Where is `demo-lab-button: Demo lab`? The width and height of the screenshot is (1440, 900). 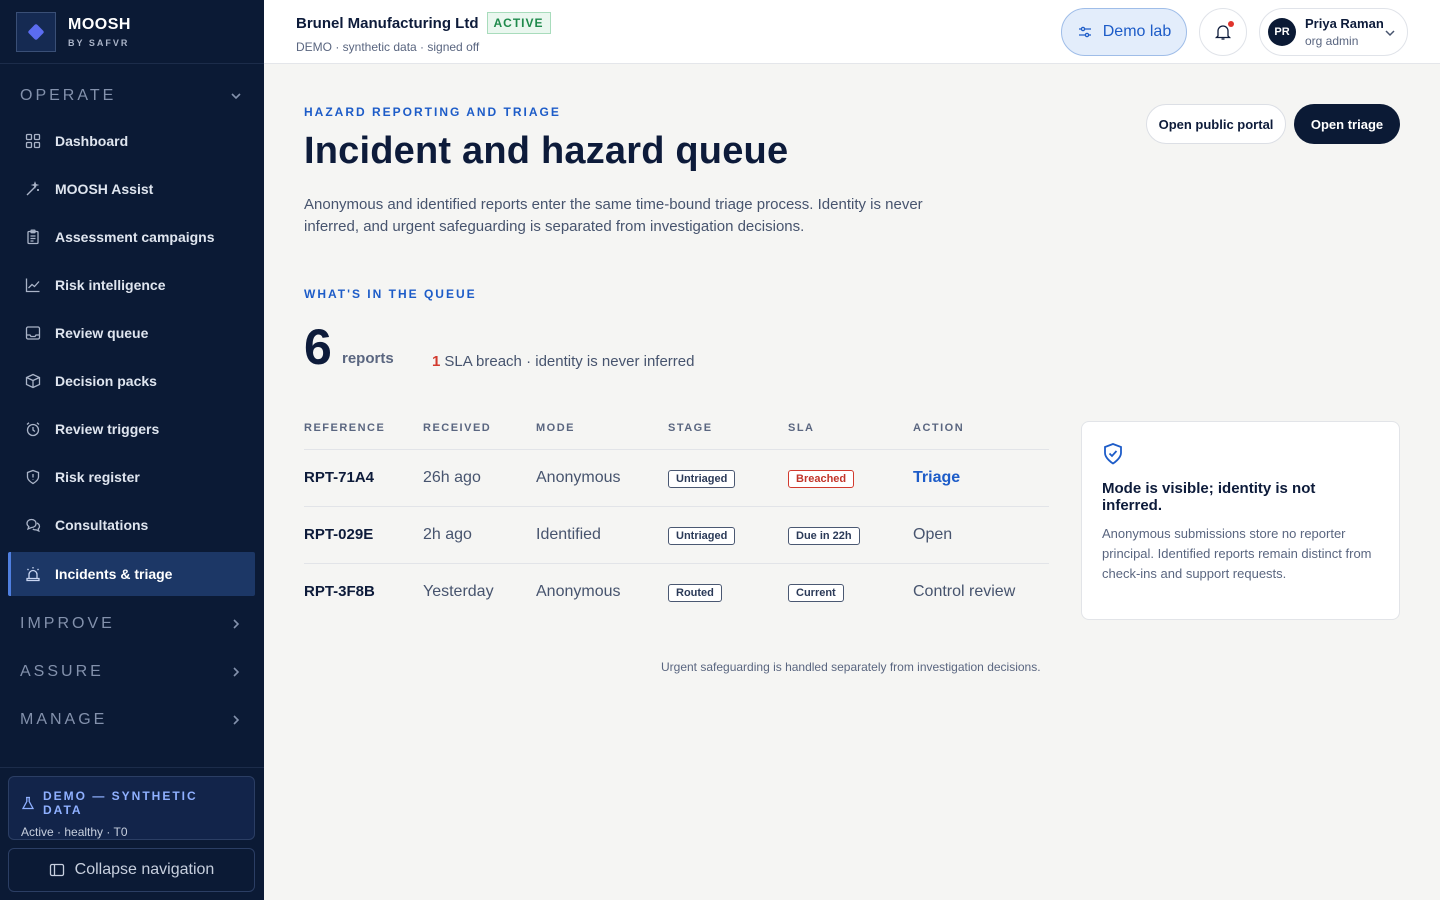 demo-lab-button: Demo lab is located at coordinates (1124, 32).